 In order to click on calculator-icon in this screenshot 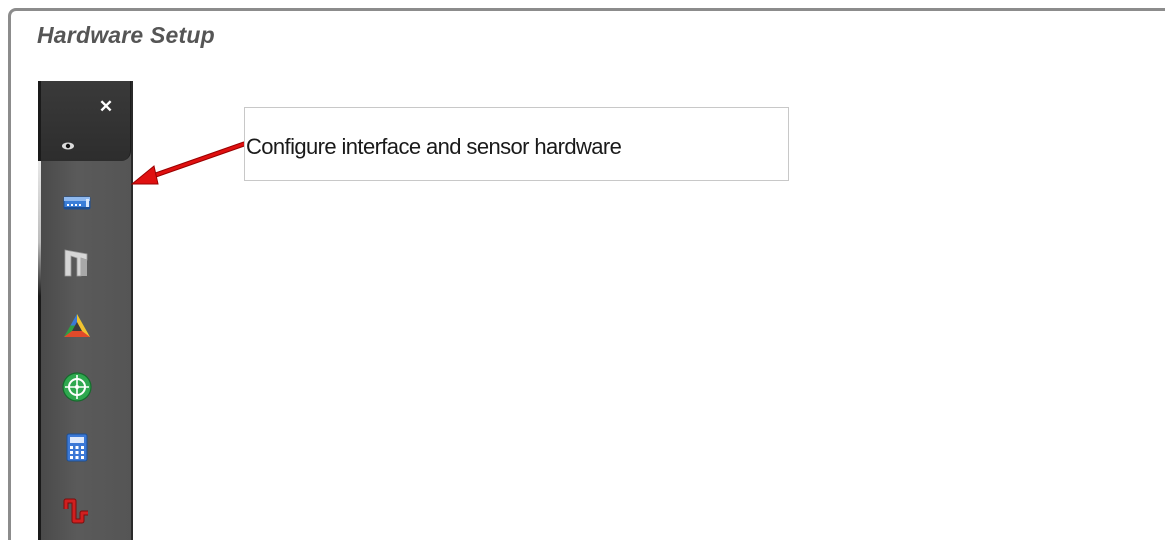, I will do `click(77, 447)`.